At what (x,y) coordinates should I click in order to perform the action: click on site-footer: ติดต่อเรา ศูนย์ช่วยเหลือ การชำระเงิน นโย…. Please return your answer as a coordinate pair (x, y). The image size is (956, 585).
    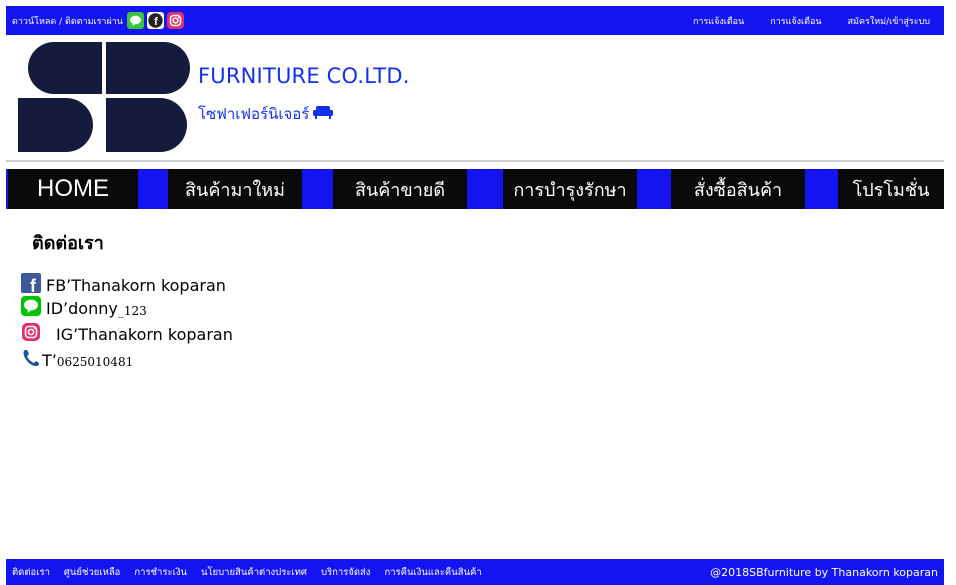
    Looking at the image, I should click on (475, 572).